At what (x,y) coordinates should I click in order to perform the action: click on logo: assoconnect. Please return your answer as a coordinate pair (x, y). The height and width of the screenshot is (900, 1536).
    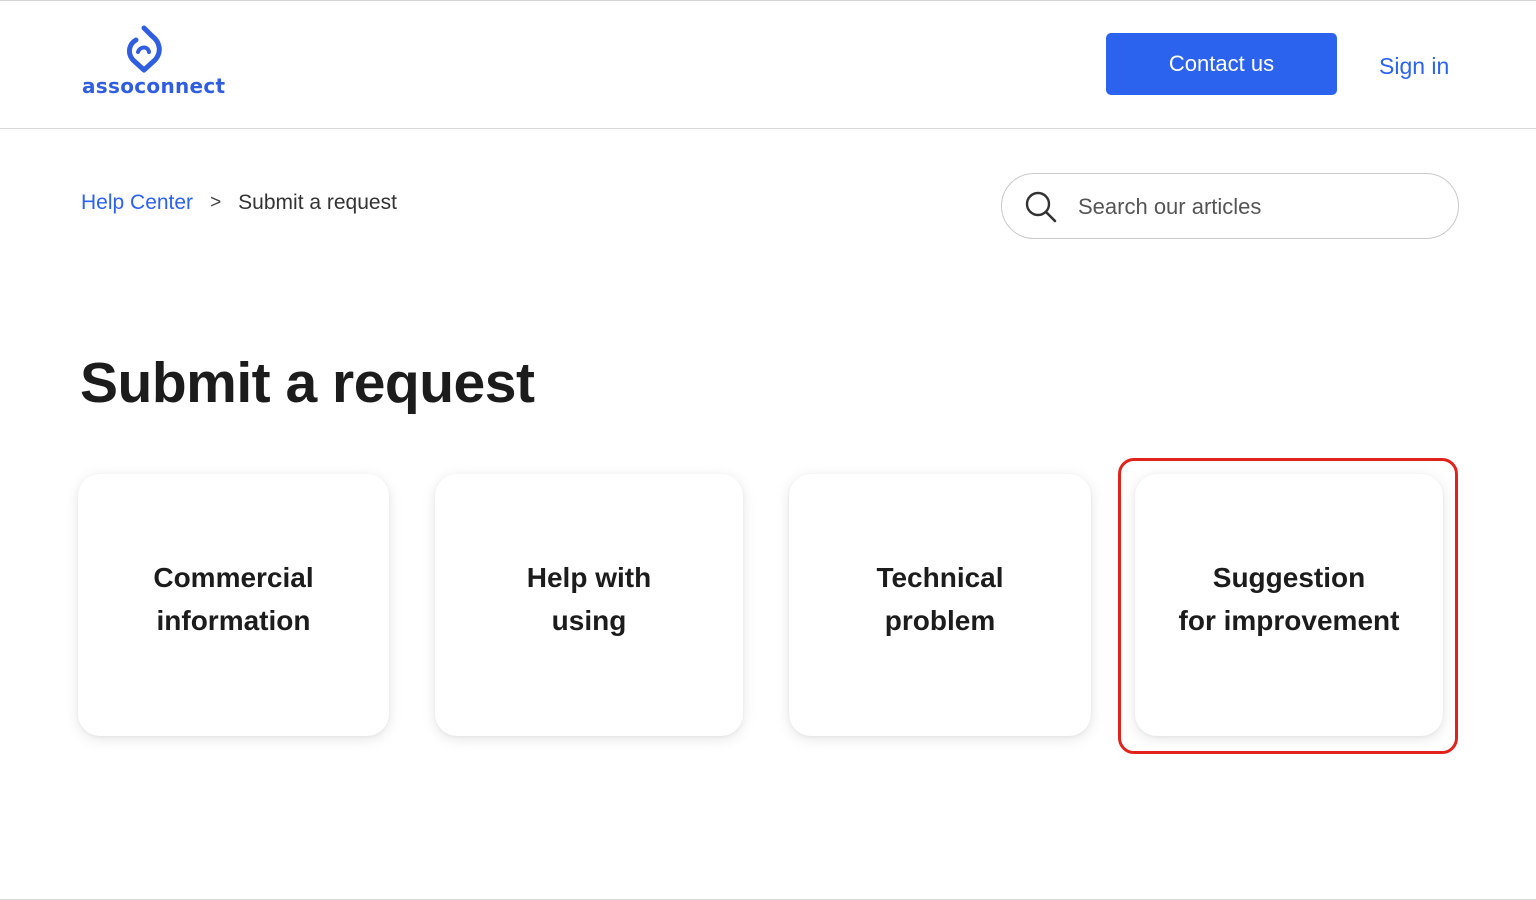
    Looking at the image, I should click on (152, 62).